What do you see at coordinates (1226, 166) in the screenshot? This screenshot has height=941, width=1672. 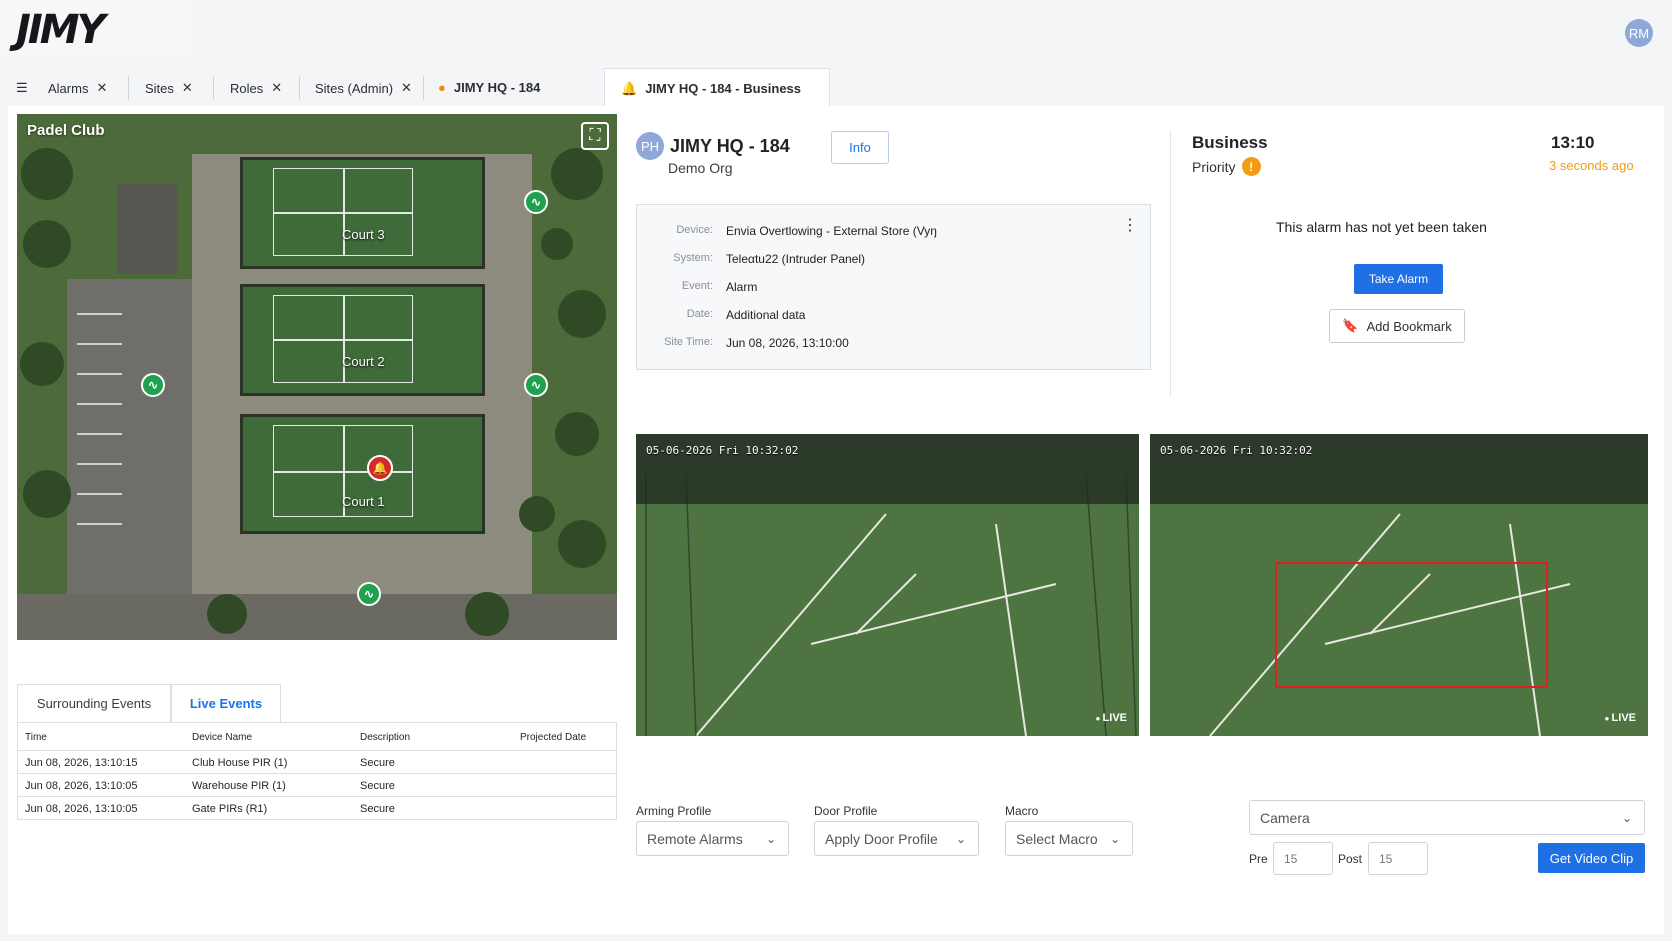 I see `priority: Priority!` at bounding box center [1226, 166].